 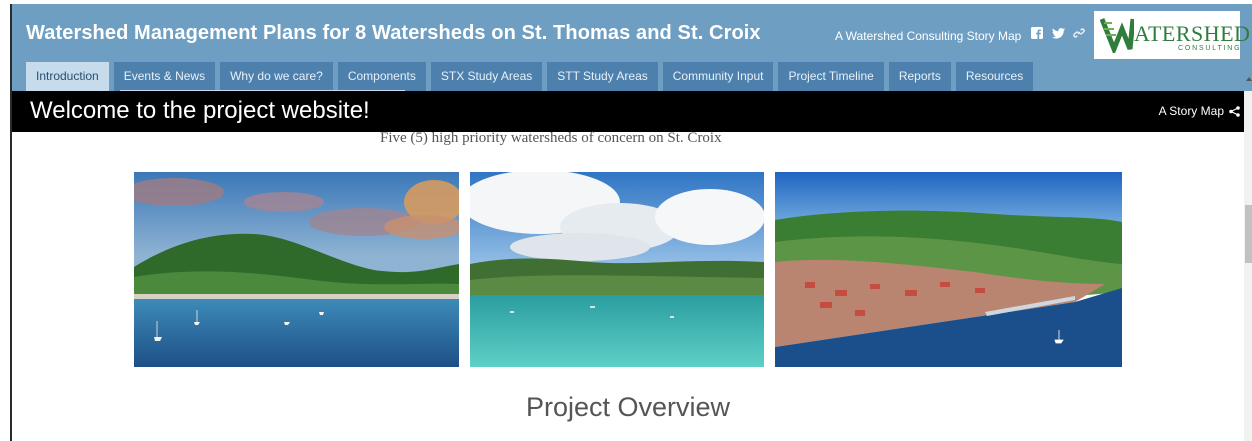 I want to click on tab-introduction: Introduction, so click(x=67, y=76).